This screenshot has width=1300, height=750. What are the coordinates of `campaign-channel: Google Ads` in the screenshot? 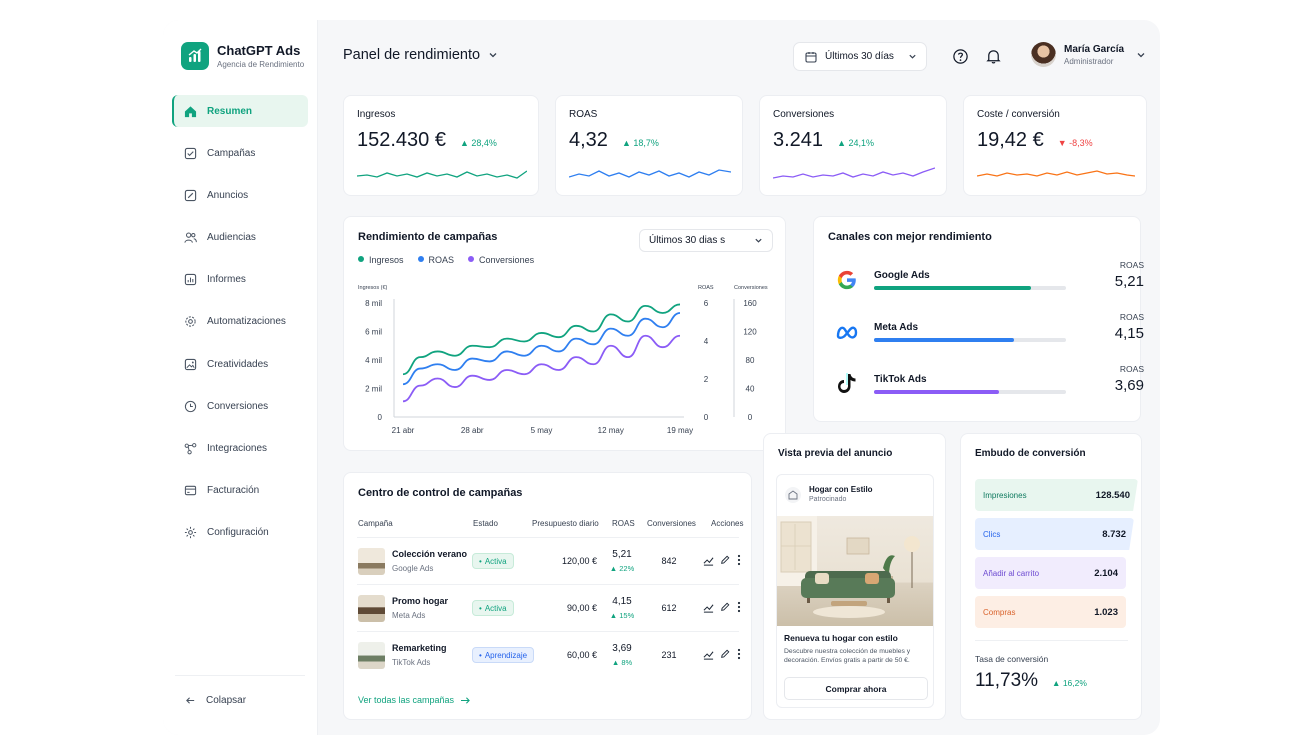 It's located at (413, 568).